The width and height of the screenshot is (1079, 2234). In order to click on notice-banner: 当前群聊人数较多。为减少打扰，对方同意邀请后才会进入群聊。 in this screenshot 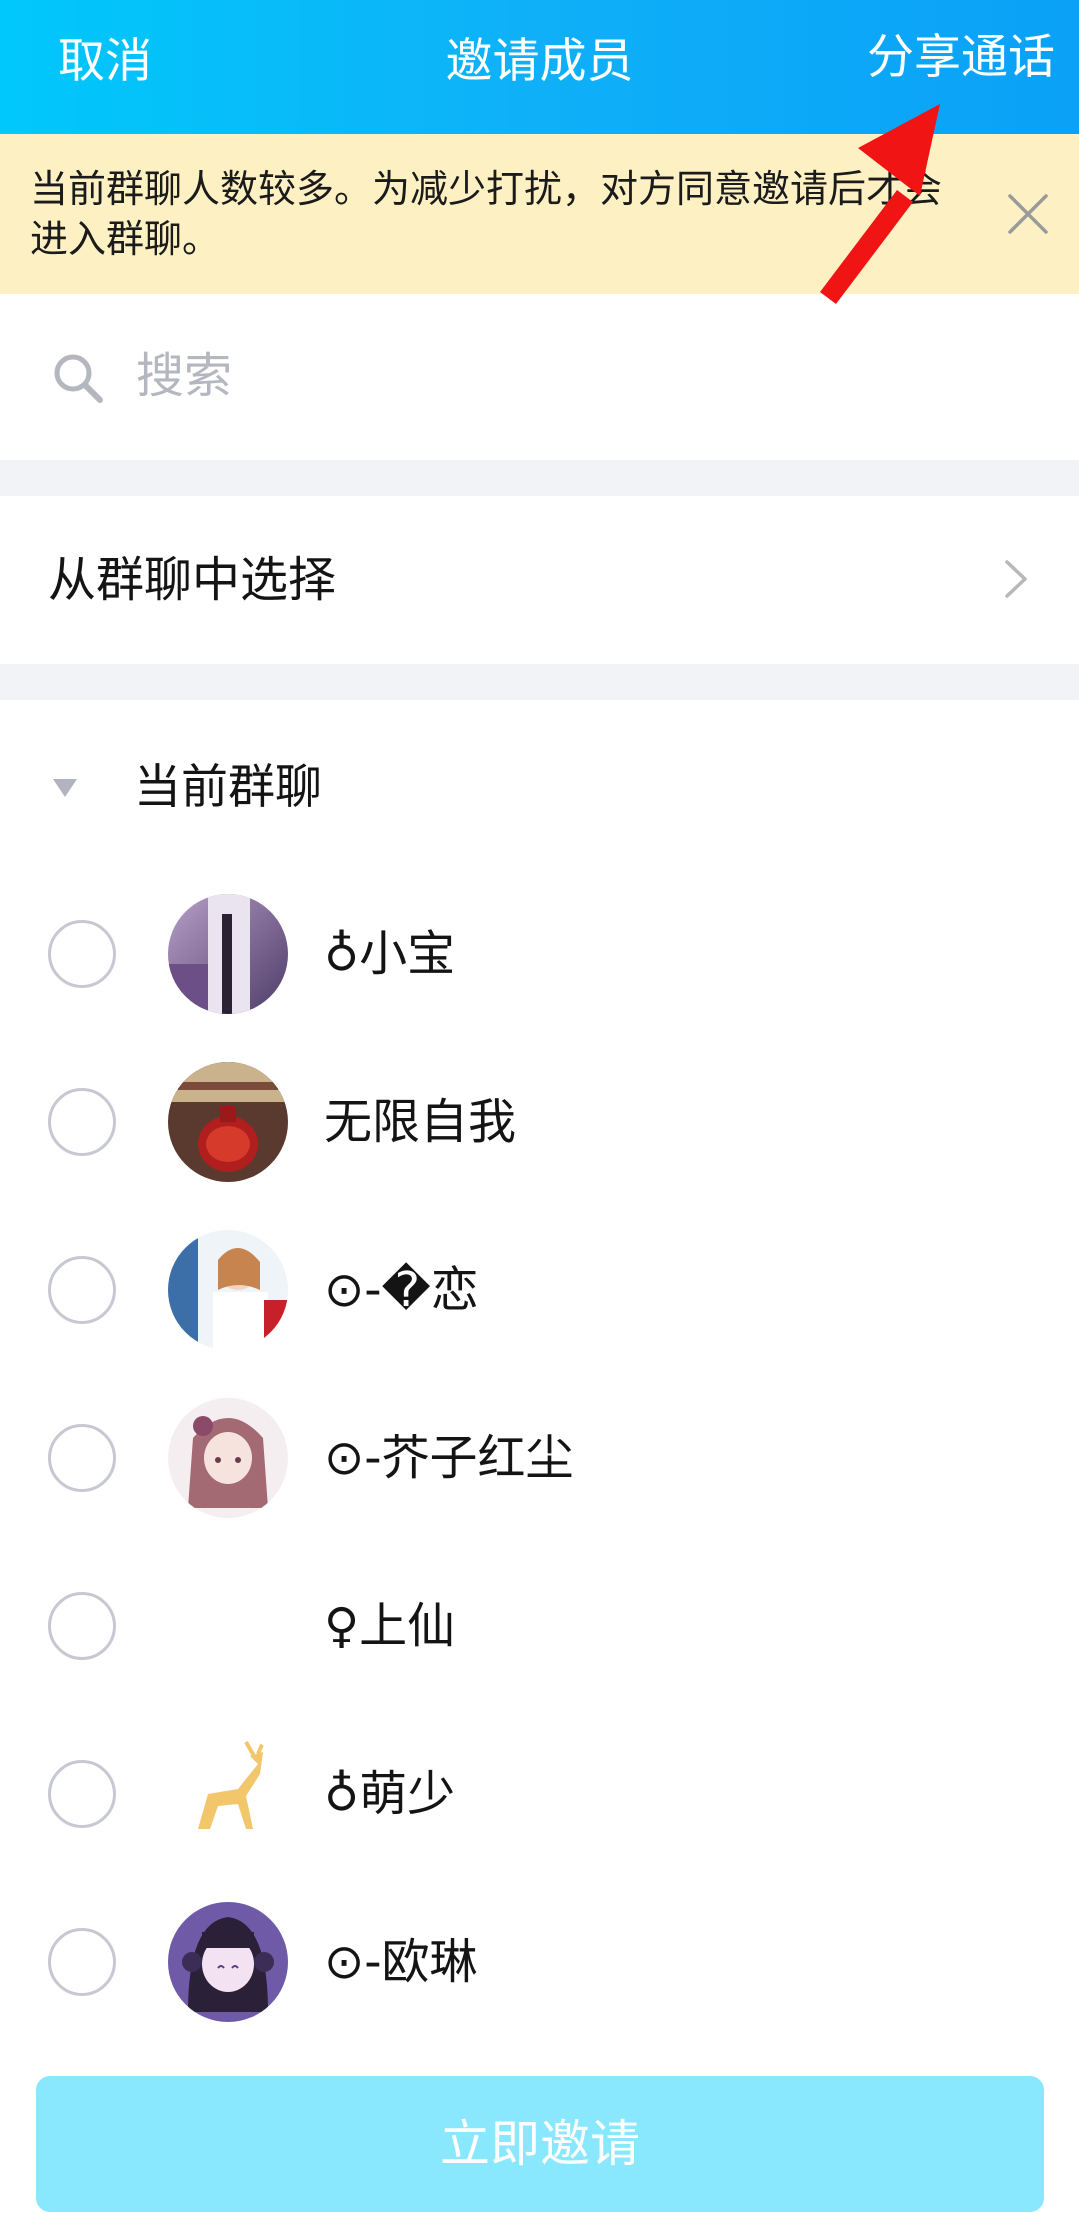, I will do `click(539, 214)`.